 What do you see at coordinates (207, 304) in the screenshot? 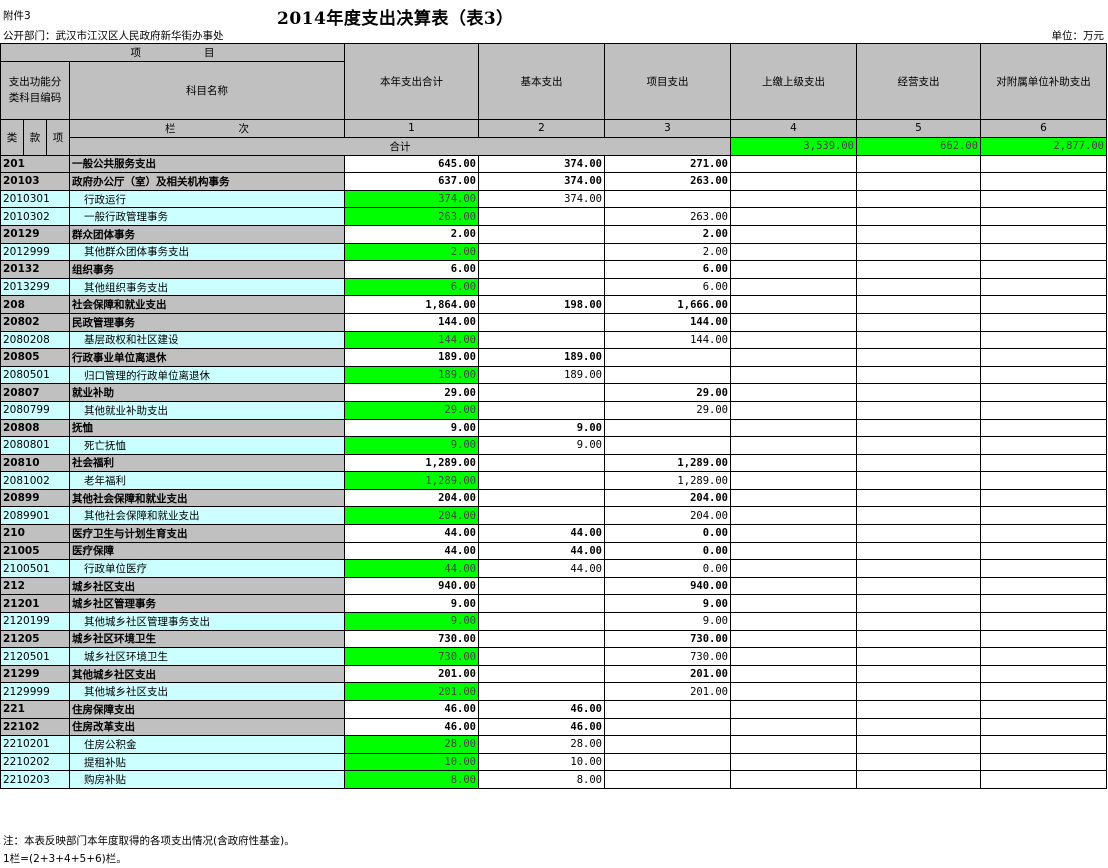
I see `row-name: 社会保障和就业支出` at bounding box center [207, 304].